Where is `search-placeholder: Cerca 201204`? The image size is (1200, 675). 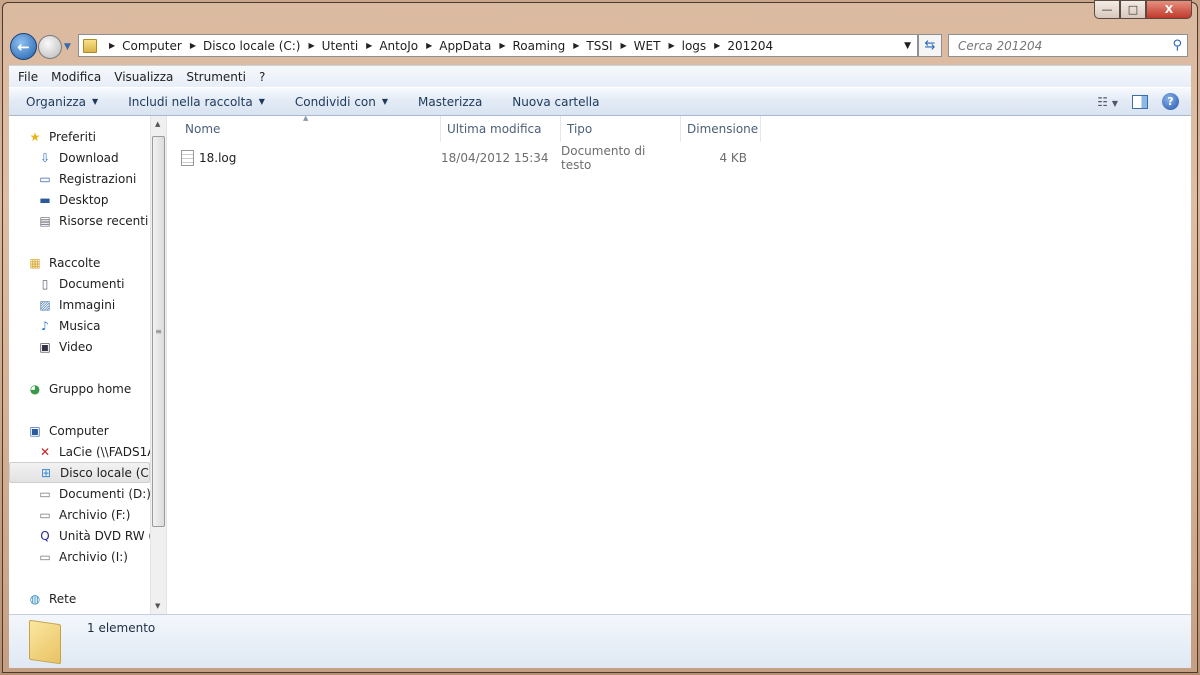 search-placeholder: Cerca 201204 is located at coordinates (1000, 45).